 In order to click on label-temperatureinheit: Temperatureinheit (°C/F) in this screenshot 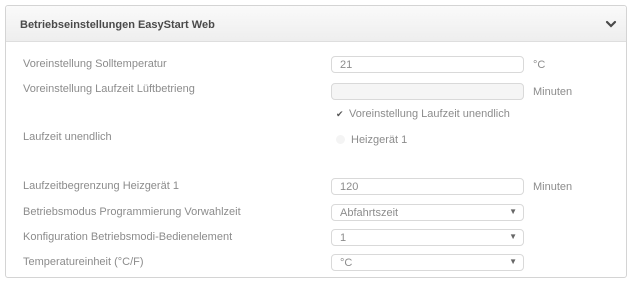, I will do `click(83, 262)`.